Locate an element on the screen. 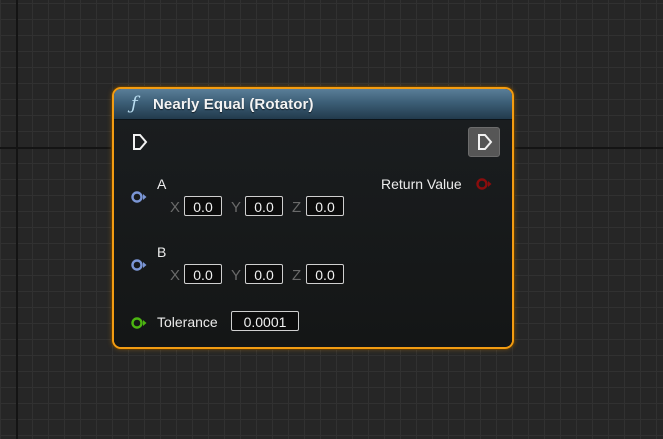 This screenshot has height=439, width=663. return-value-label: Return Value is located at coordinates (421, 184).